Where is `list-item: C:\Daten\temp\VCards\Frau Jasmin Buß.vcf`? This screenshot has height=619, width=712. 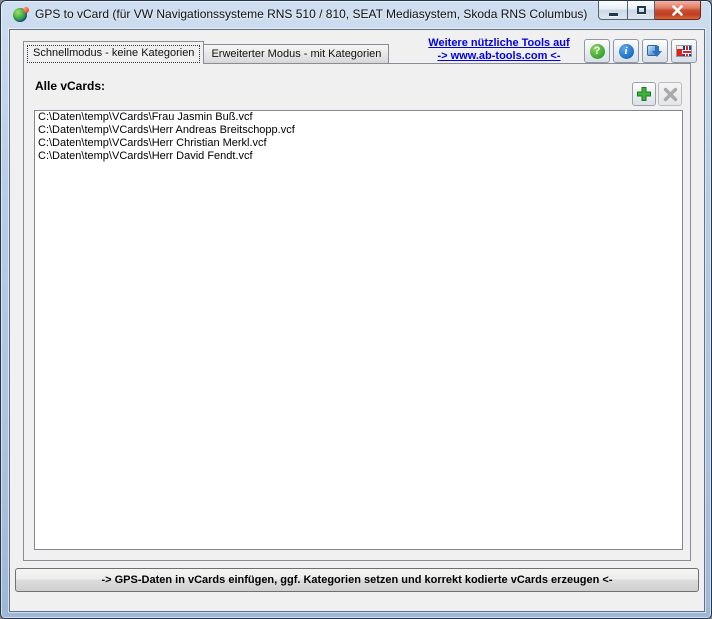 list-item: C:\Daten\temp\VCards\Frau Jasmin Buß.vcf is located at coordinates (358, 117).